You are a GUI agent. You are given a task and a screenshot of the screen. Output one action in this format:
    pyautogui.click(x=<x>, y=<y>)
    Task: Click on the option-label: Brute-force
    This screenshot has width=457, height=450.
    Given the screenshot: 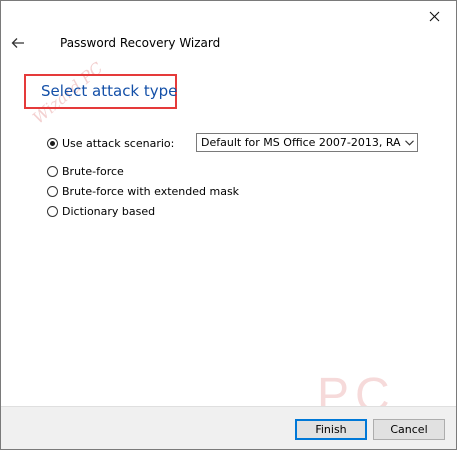 What is the action you would take?
    pyautogui.click(x=93, y=171)
    